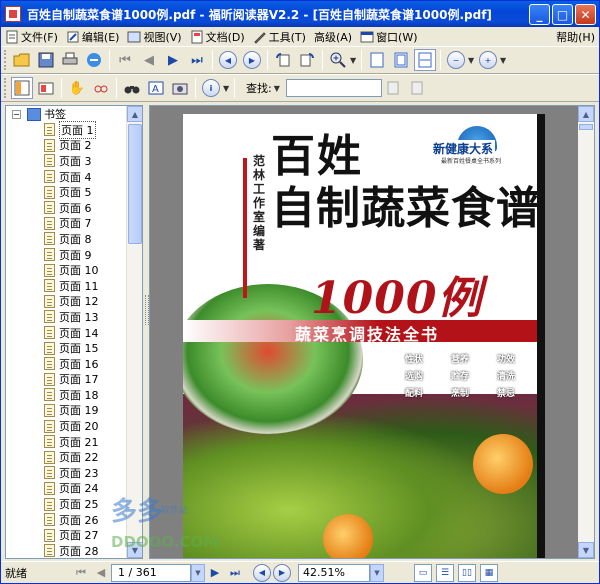  Describe the element at coordinates (283, 60) in the screenshot. I see `rotate-left-button` at that location.